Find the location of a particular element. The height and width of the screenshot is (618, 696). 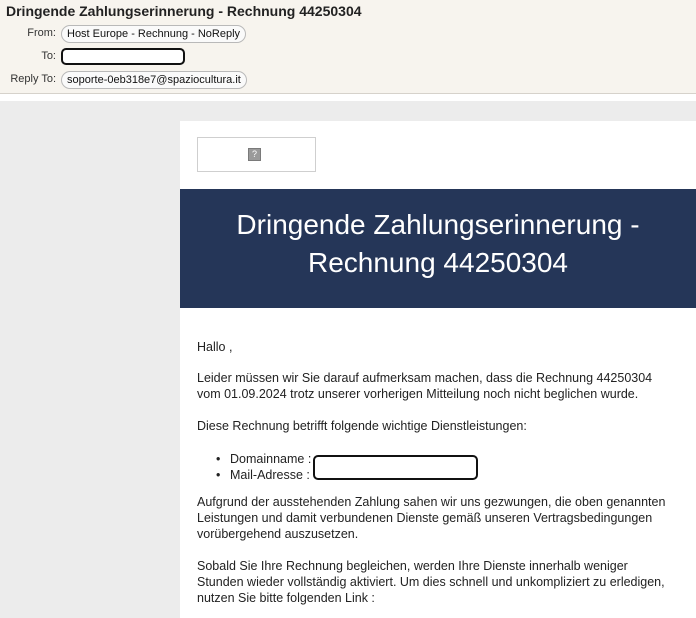

to-label: To: is located at coordinates (48, 56).